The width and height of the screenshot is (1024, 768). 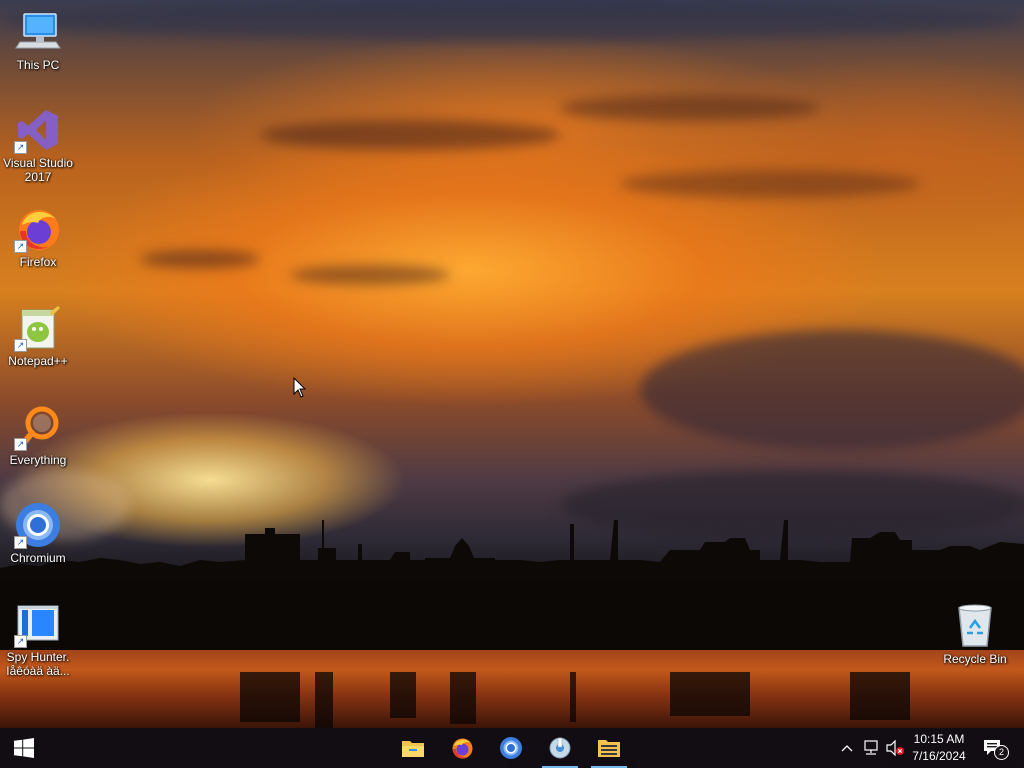 What do you see at coordinates (38, 558) in the screenshot?
I see `desktop-icon-label: Chromium` at bounding box center [38, 558].